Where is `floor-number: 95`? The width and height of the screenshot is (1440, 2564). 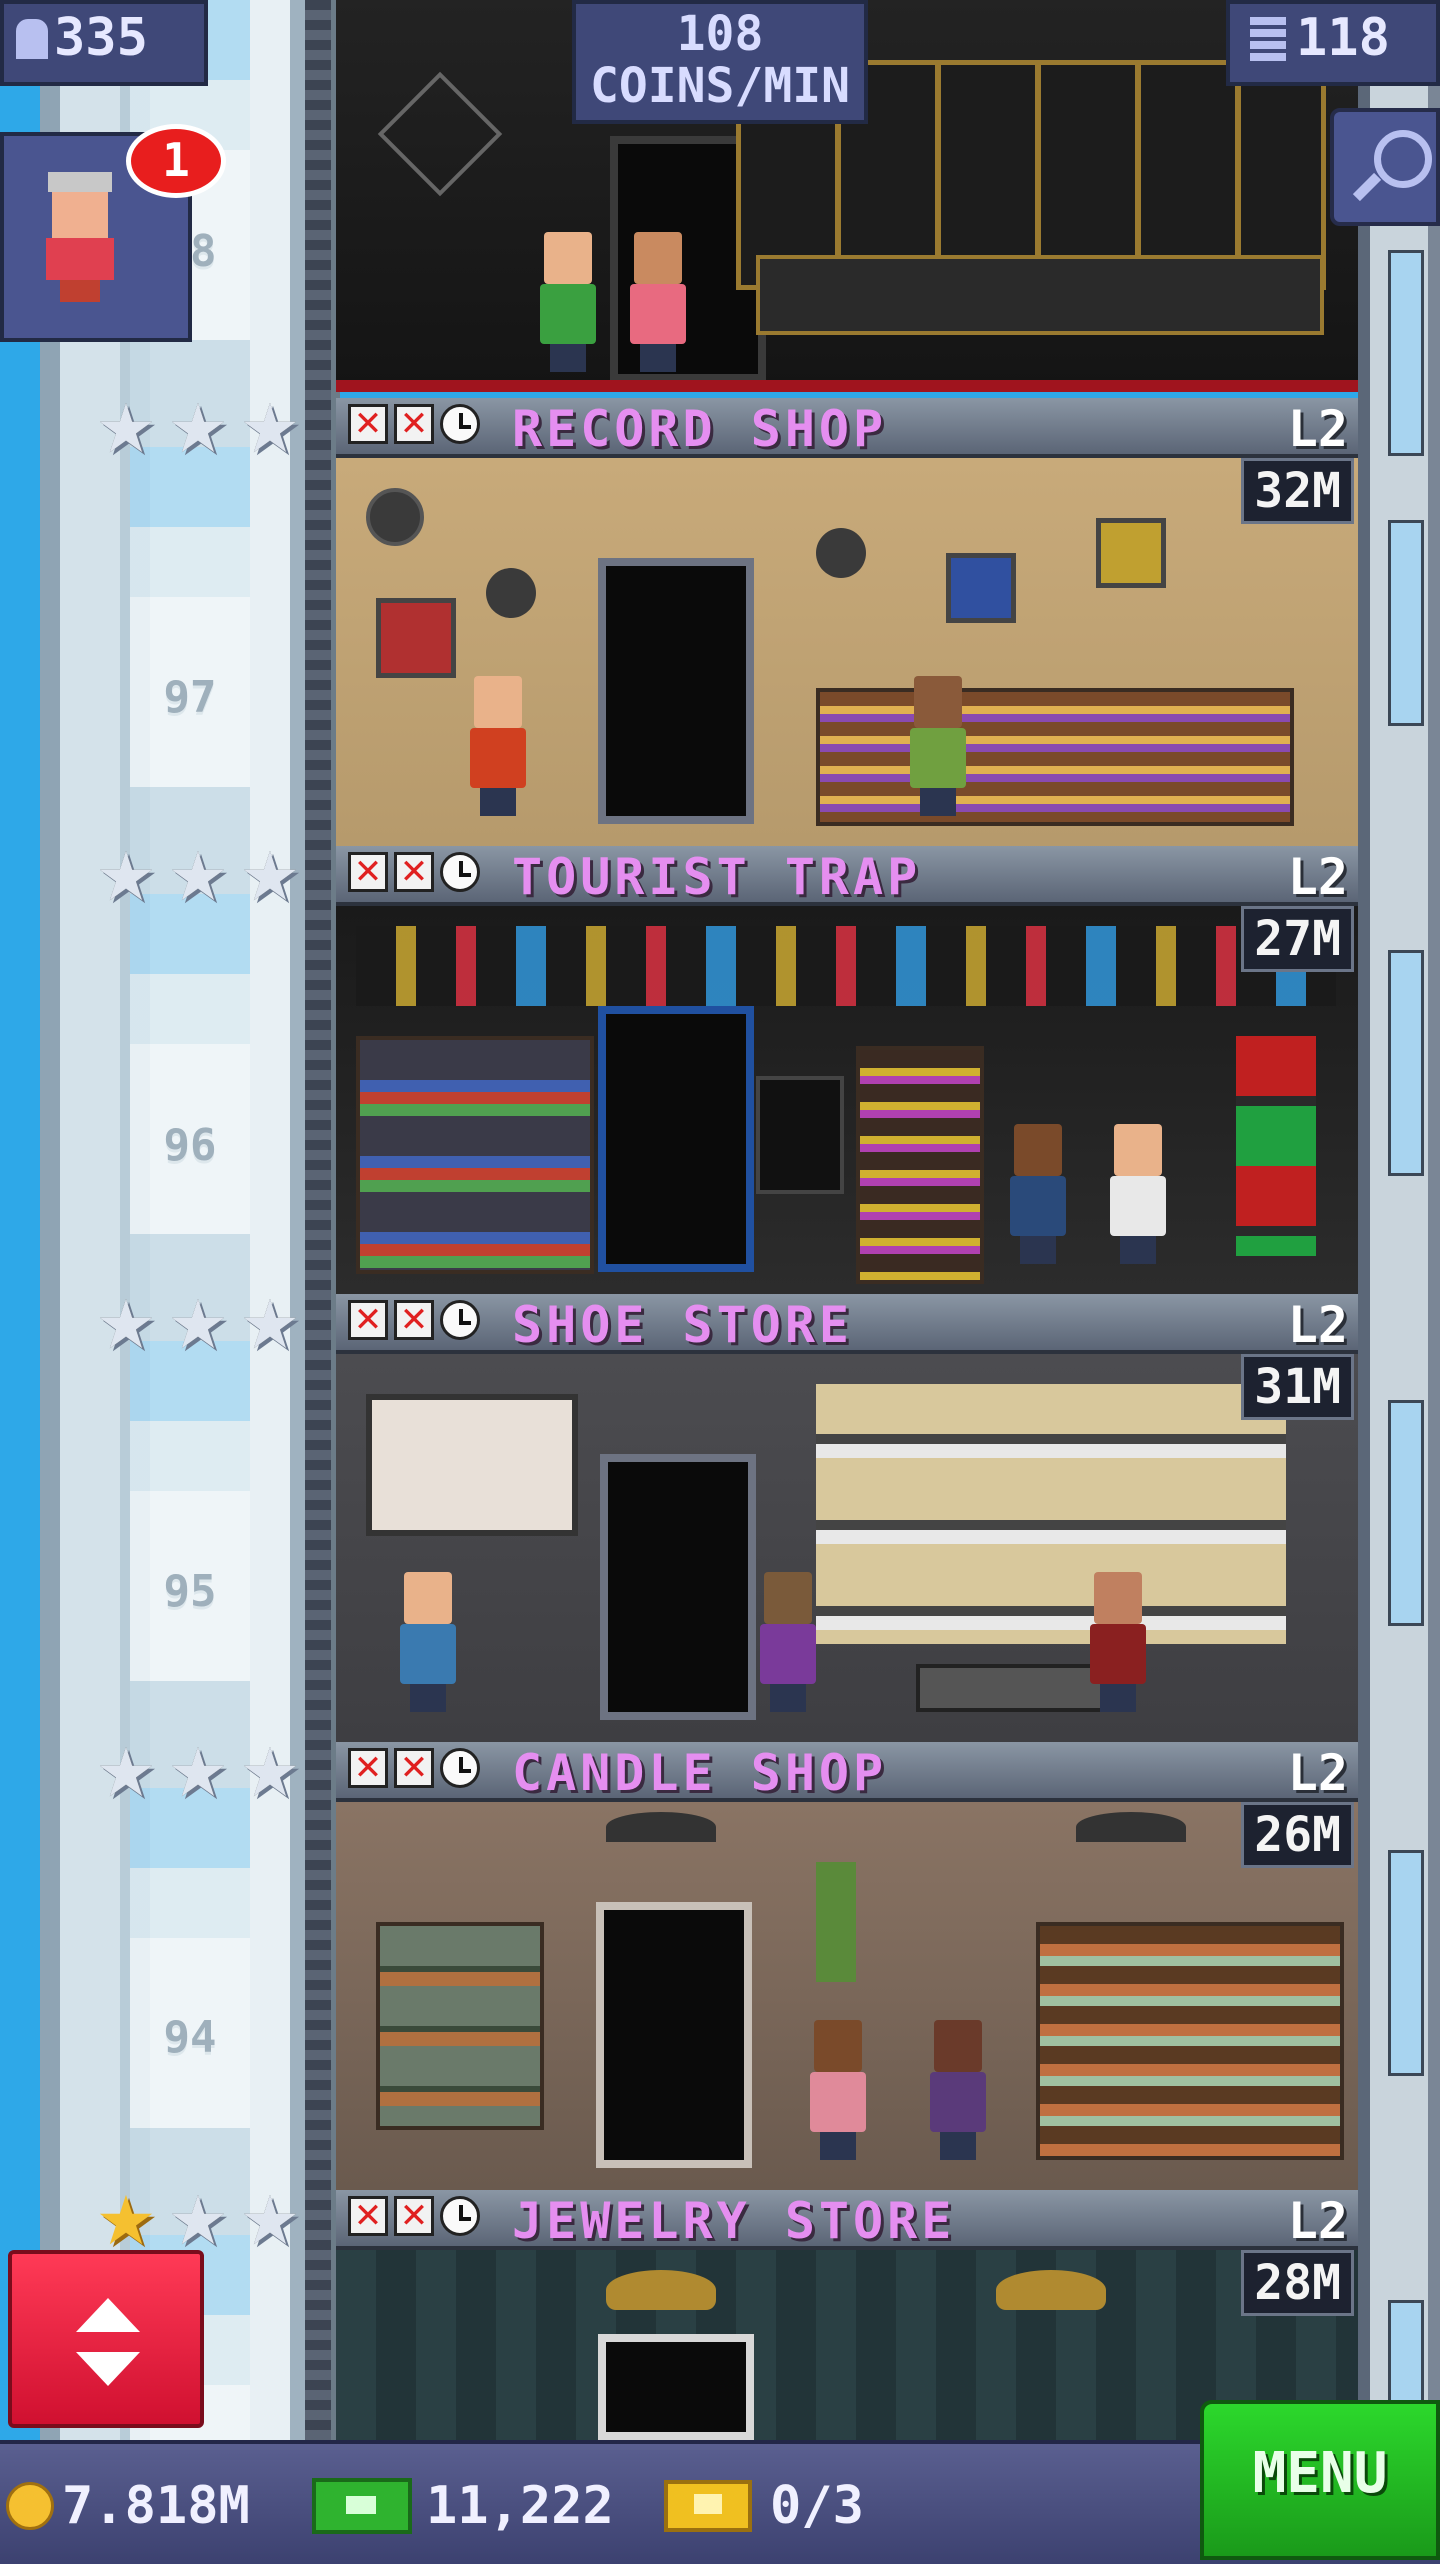 floor-number: 95 is located at coordinates (190, 1591).